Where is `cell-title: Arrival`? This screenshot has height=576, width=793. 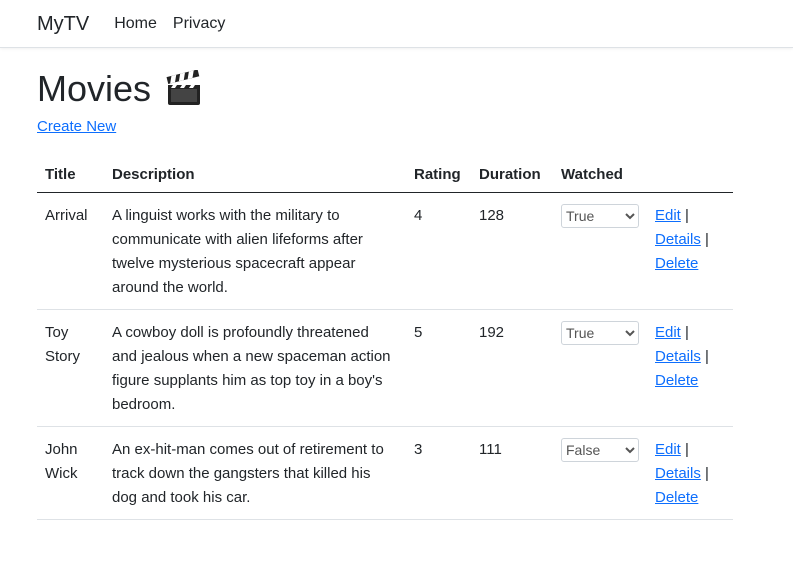 cell-title: Arrival is located at coordinates (70, 251).